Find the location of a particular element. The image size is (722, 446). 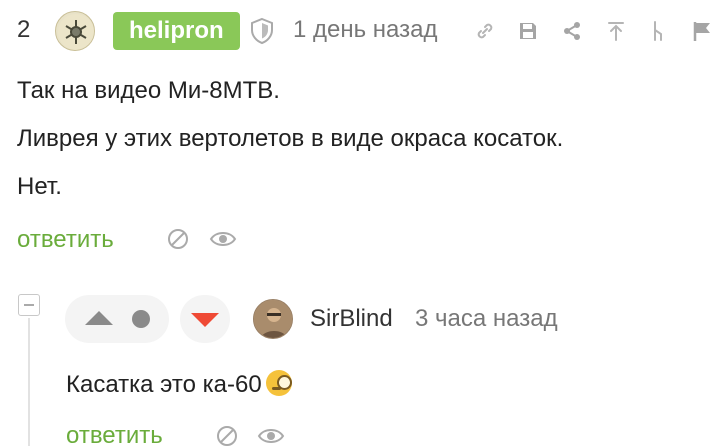

upvote-icon is located at coordinates (99, 318).